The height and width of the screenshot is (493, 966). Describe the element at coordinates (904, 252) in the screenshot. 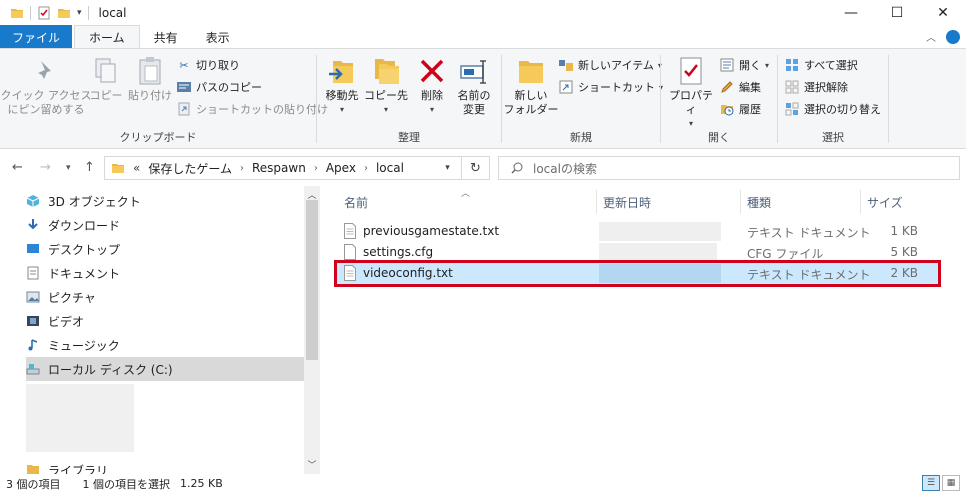

I see `file-size: 5 KB` at that location.